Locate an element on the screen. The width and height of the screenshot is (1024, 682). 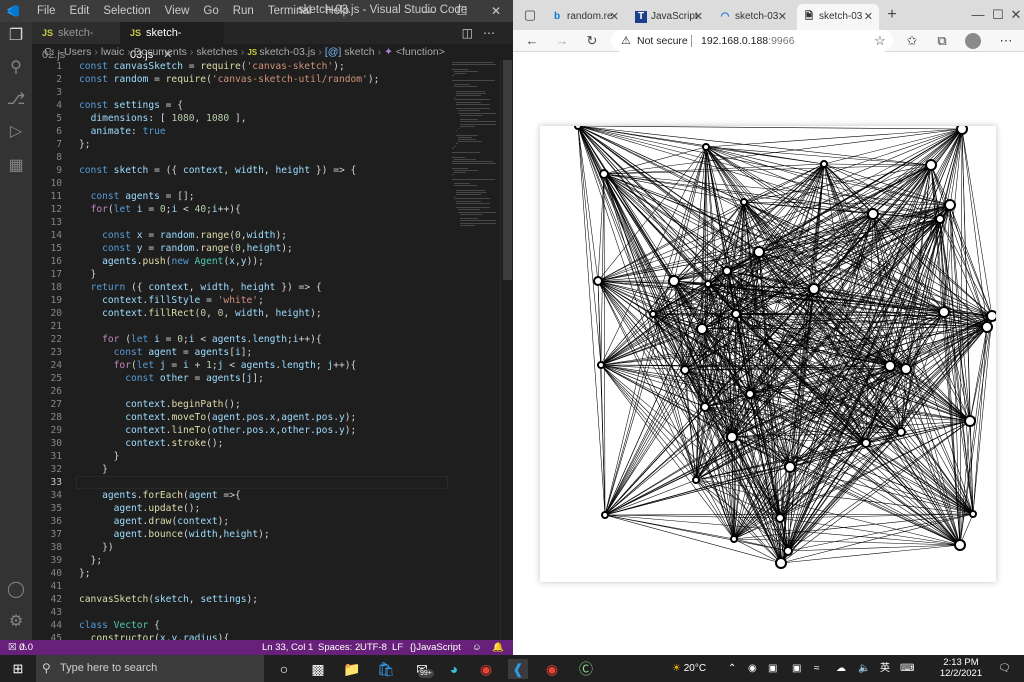
code-line: 40}; is located at coordinates (240, 573).